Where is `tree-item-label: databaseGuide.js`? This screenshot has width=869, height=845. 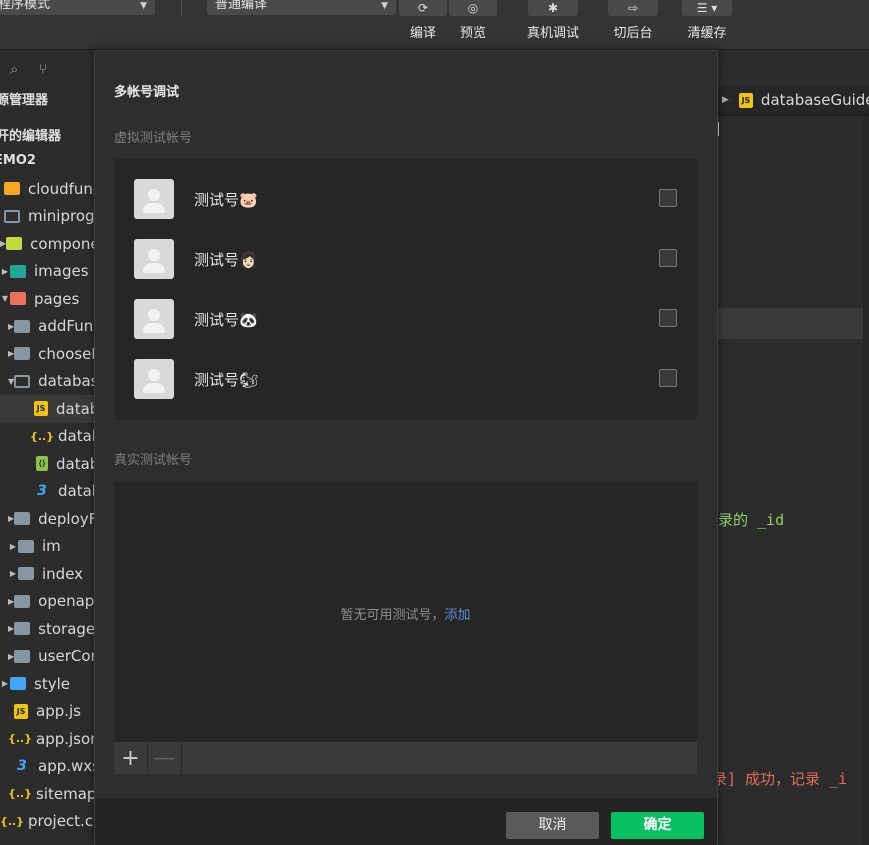 tree-item-label: databaseGuide.js is located at coordinates (75, 408).